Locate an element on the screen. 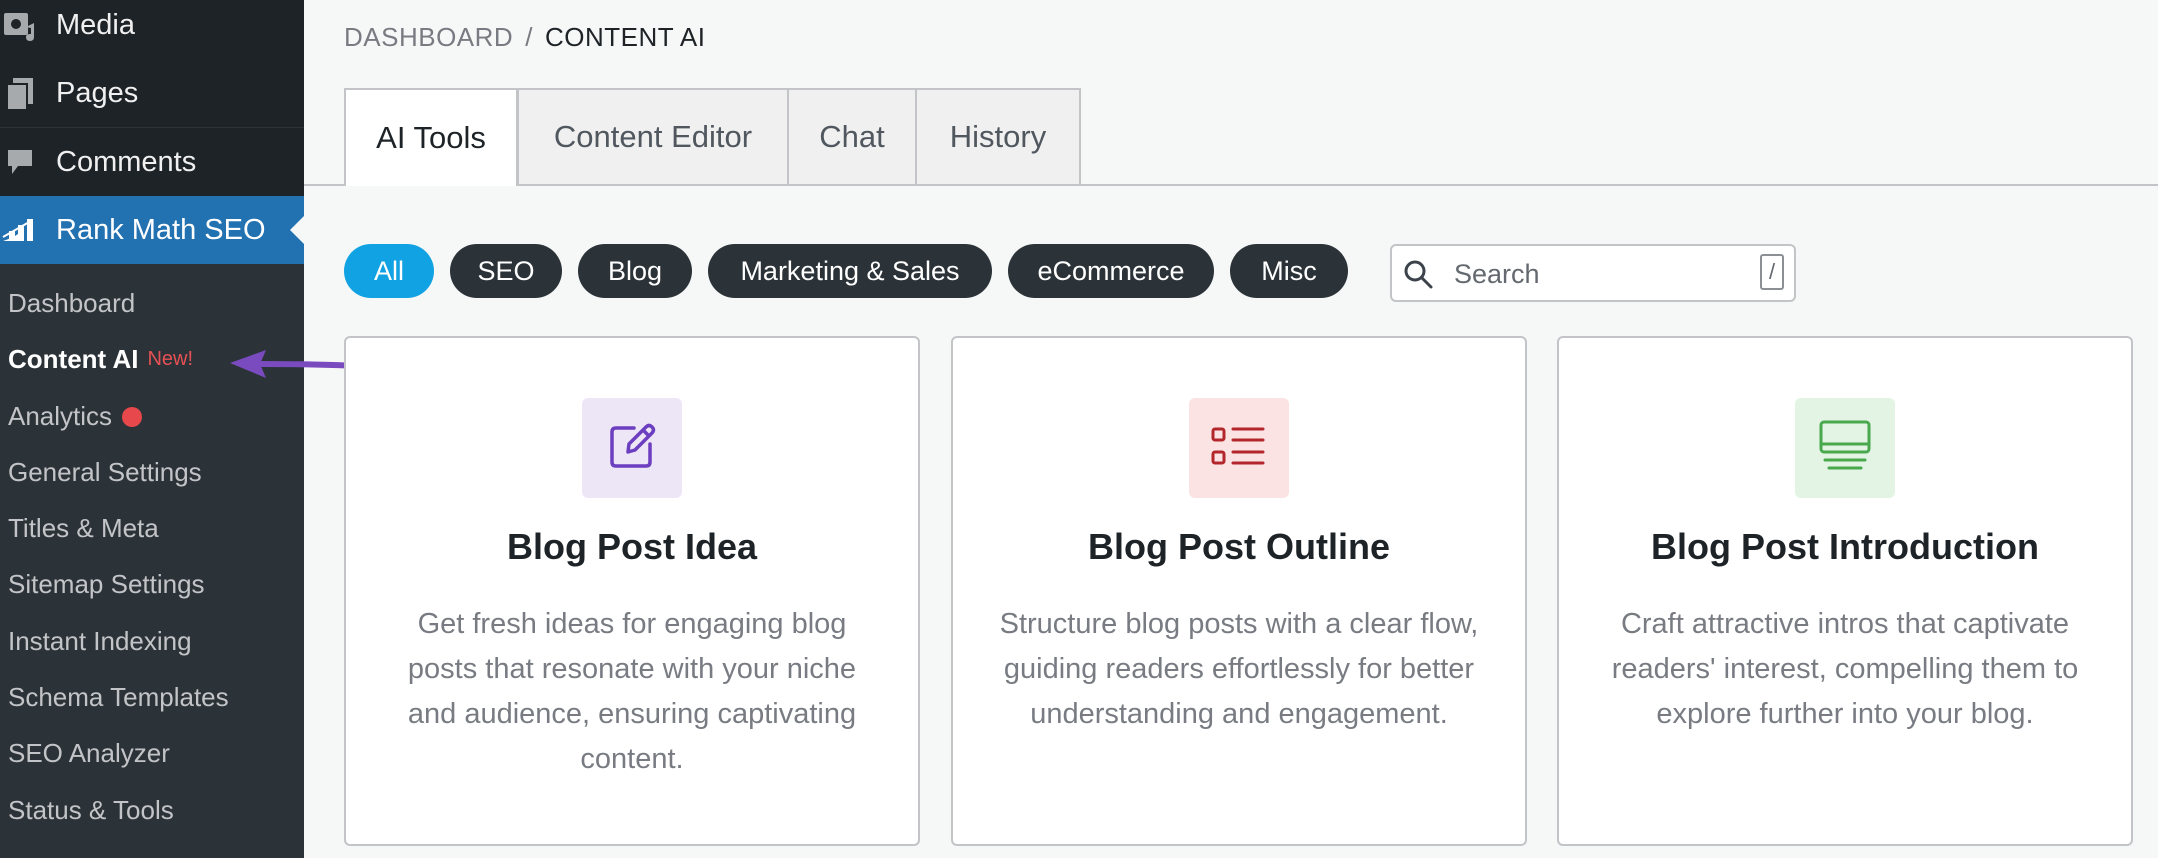 This screenshot has height=858, width=2158. tab-history: History is located at coordinates (998, 136).